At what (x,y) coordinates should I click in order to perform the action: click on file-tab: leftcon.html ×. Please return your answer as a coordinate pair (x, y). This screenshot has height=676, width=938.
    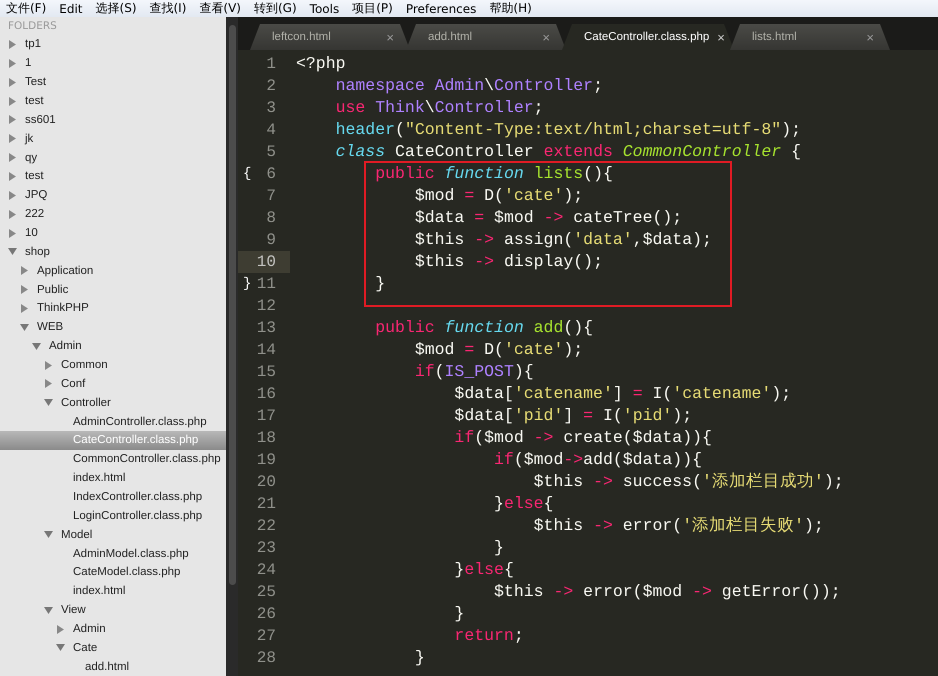
    Looking at the image, I should click on (330, 37).